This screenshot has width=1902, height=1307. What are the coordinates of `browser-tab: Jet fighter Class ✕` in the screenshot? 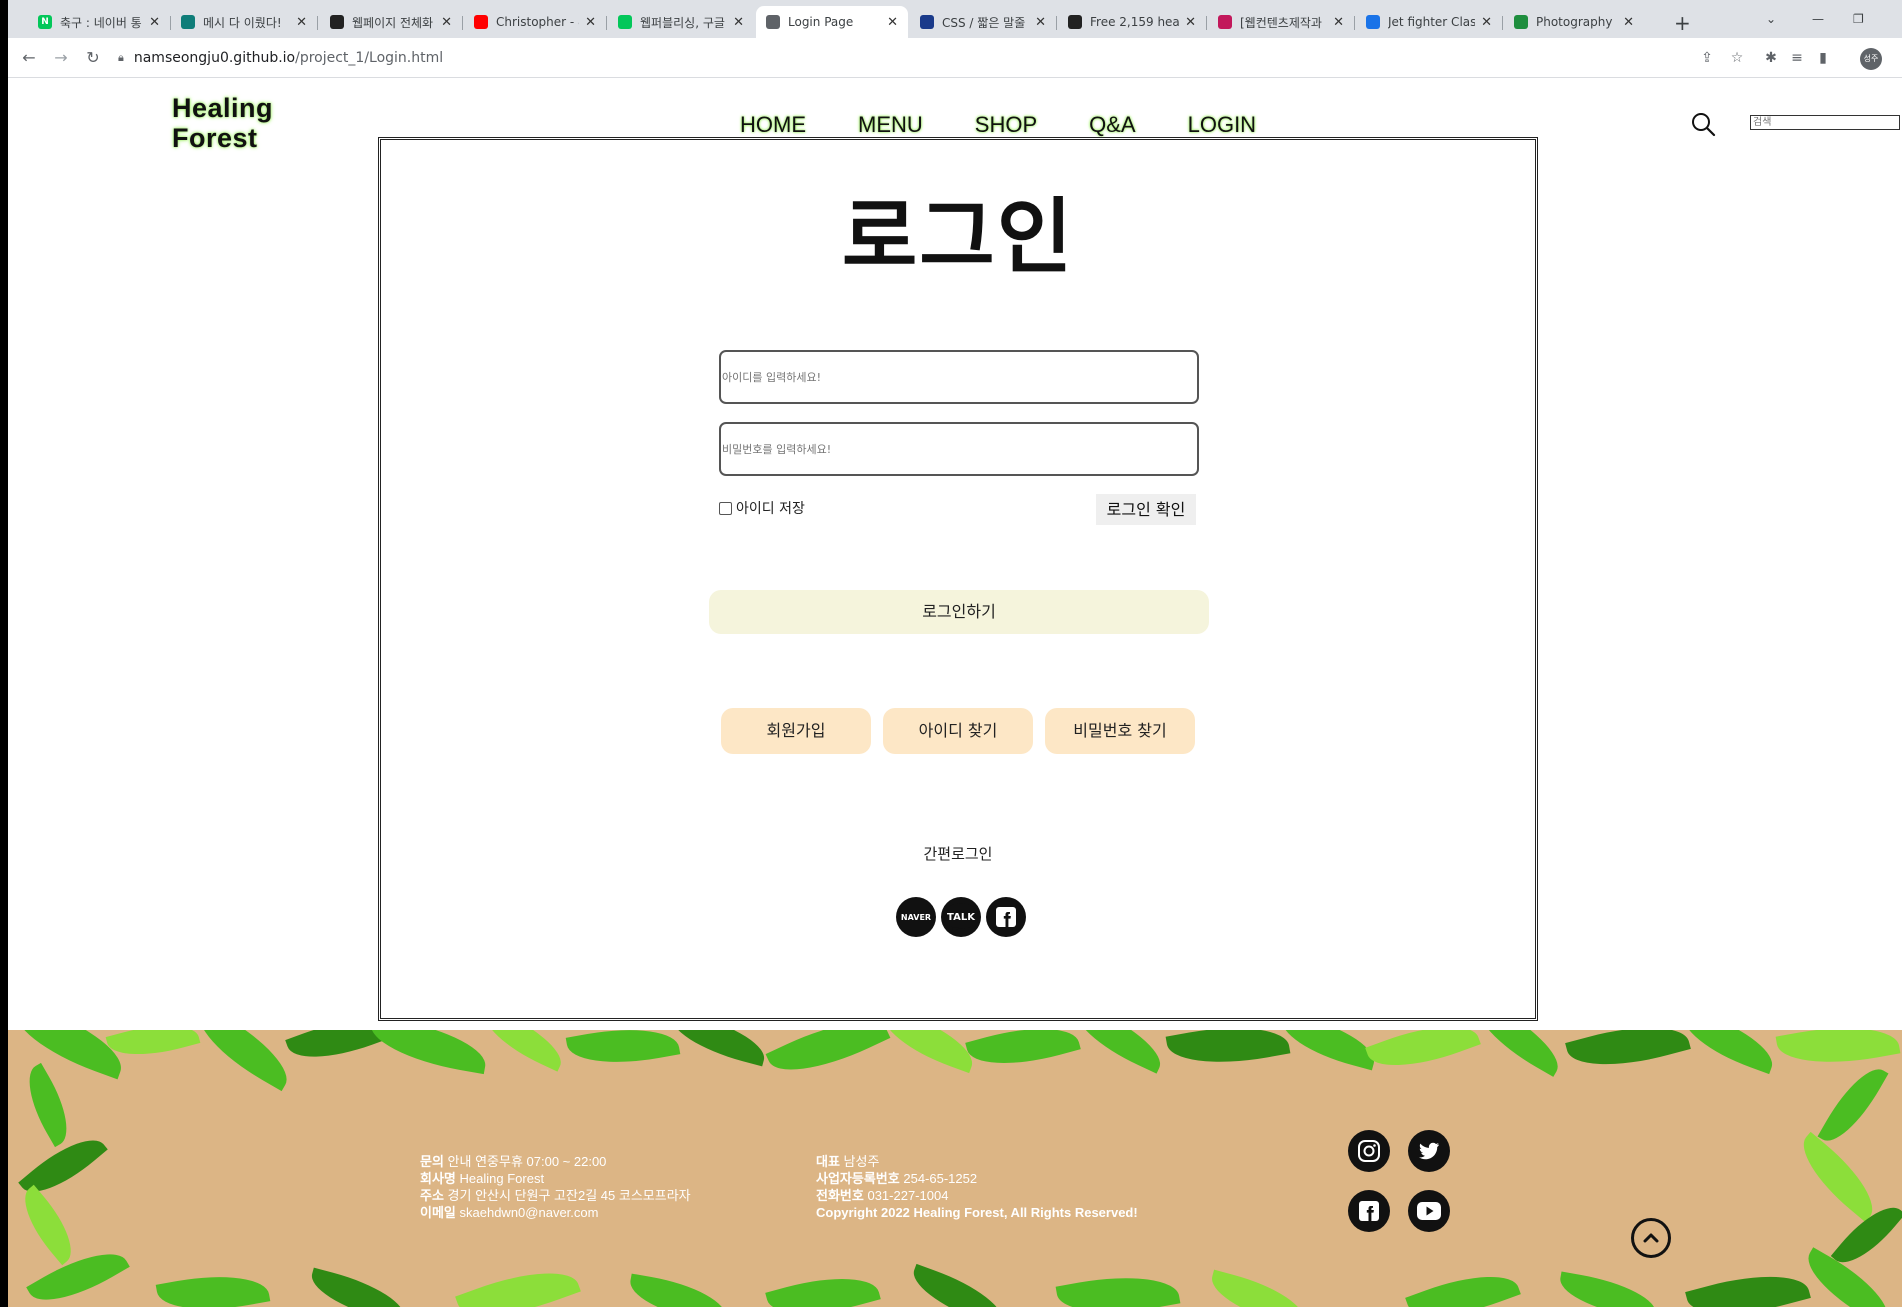 It's located at (1429, 22).